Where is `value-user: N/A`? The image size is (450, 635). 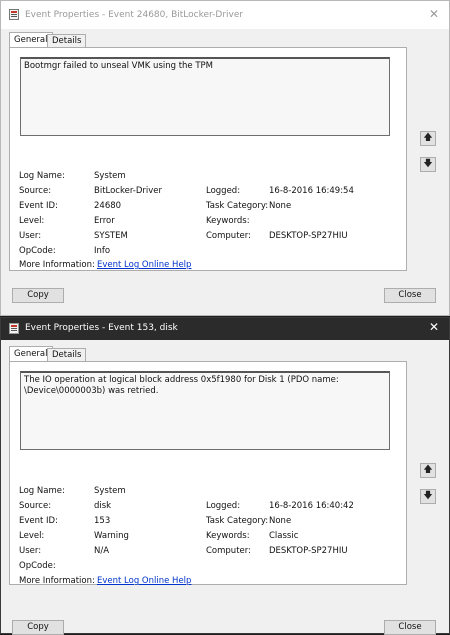
value-user: N/A is located at coordinates (102, 551).